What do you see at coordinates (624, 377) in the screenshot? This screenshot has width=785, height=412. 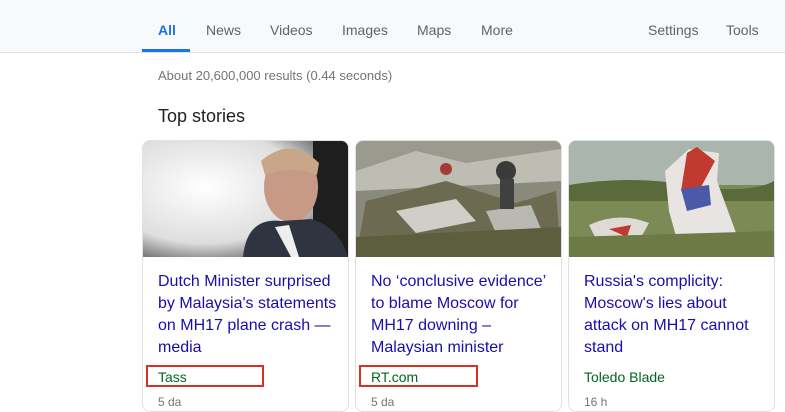 I see `story-source: Toledo Blade` at bounding box center [624, 377].